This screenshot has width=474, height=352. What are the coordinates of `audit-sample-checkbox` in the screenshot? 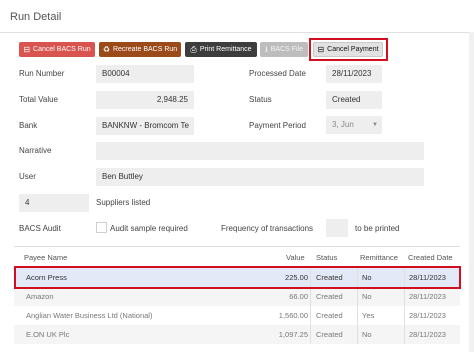 It's located at (101, 227).